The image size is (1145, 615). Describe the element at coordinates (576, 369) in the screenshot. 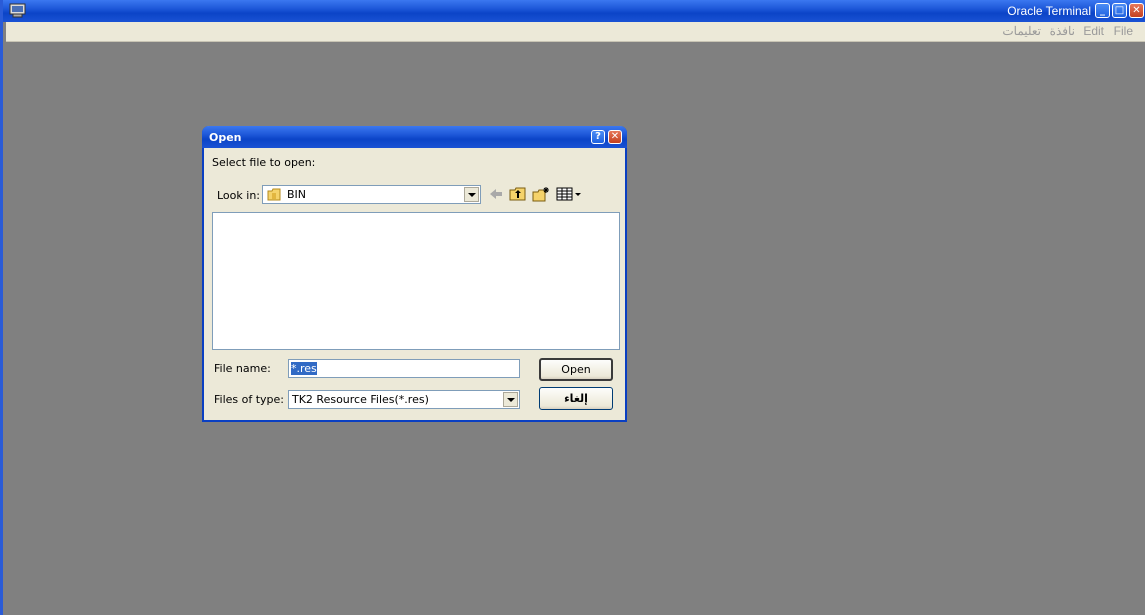

I see `open-button: Open` at that location.